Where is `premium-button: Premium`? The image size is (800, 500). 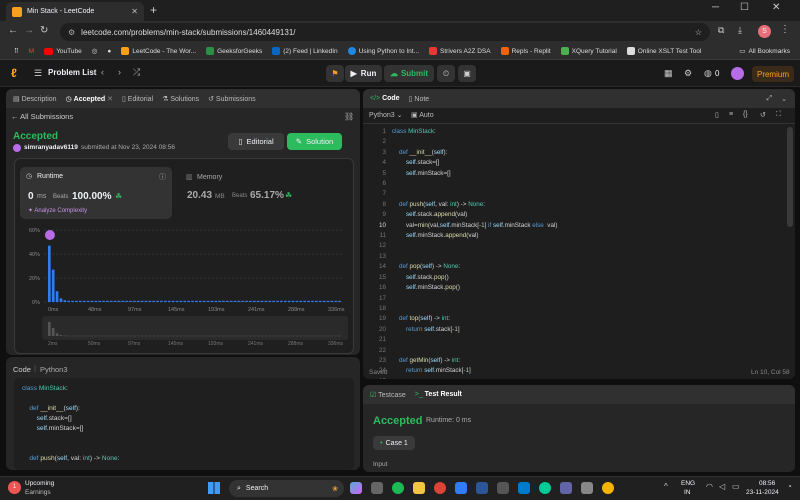
premium-button: Premium is located at coordinates (773, 74).